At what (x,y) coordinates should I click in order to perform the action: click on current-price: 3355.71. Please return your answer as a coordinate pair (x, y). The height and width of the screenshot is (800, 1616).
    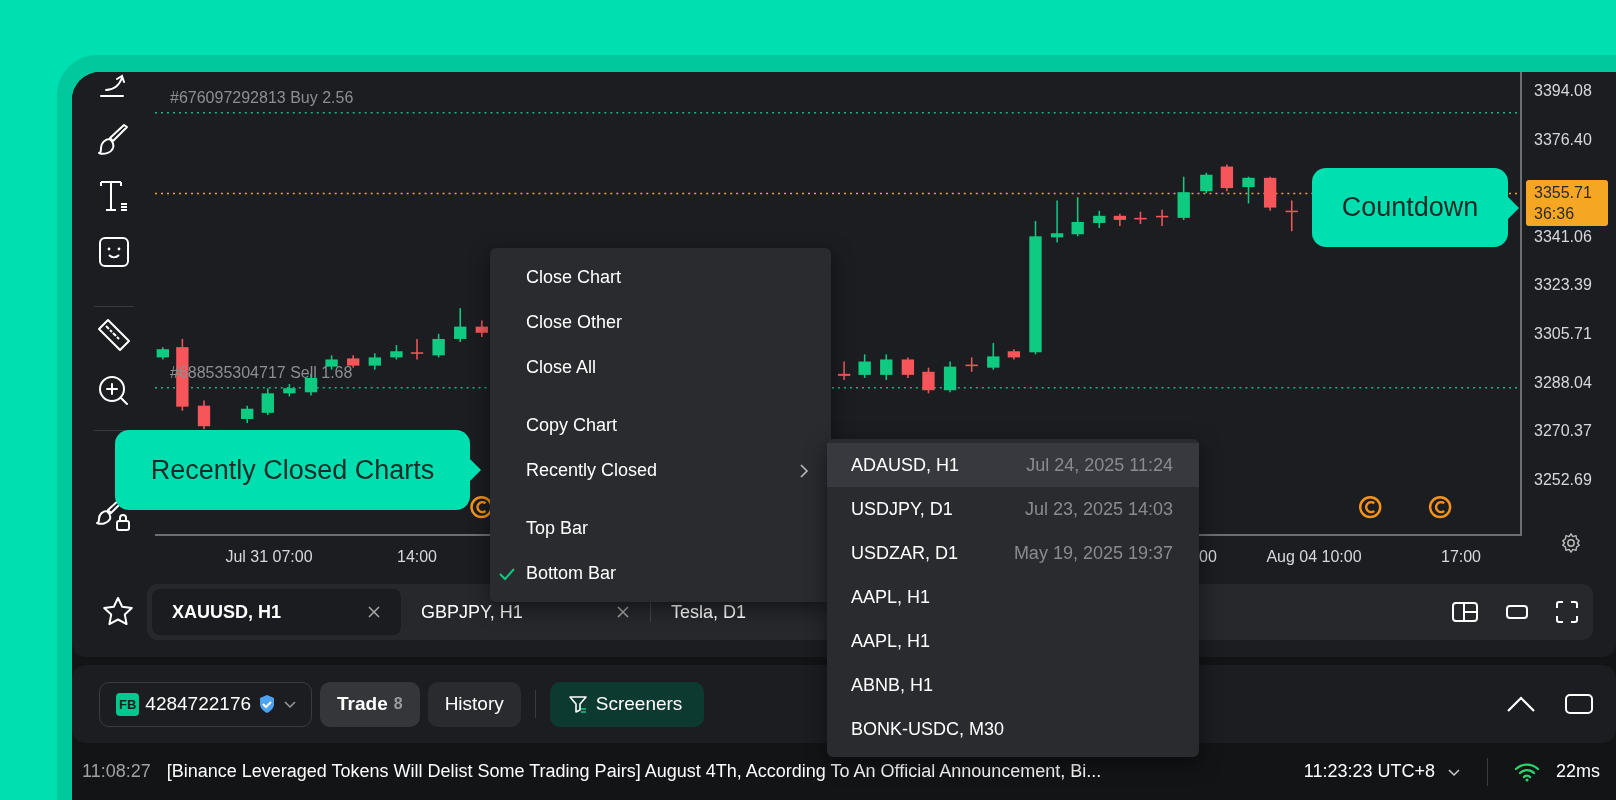
    Looking at the image, I should click on (1563, 193).